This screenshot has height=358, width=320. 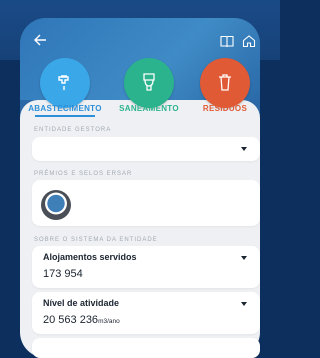 I want to click on tab-residuos-circle, so click(x=225, y=83).